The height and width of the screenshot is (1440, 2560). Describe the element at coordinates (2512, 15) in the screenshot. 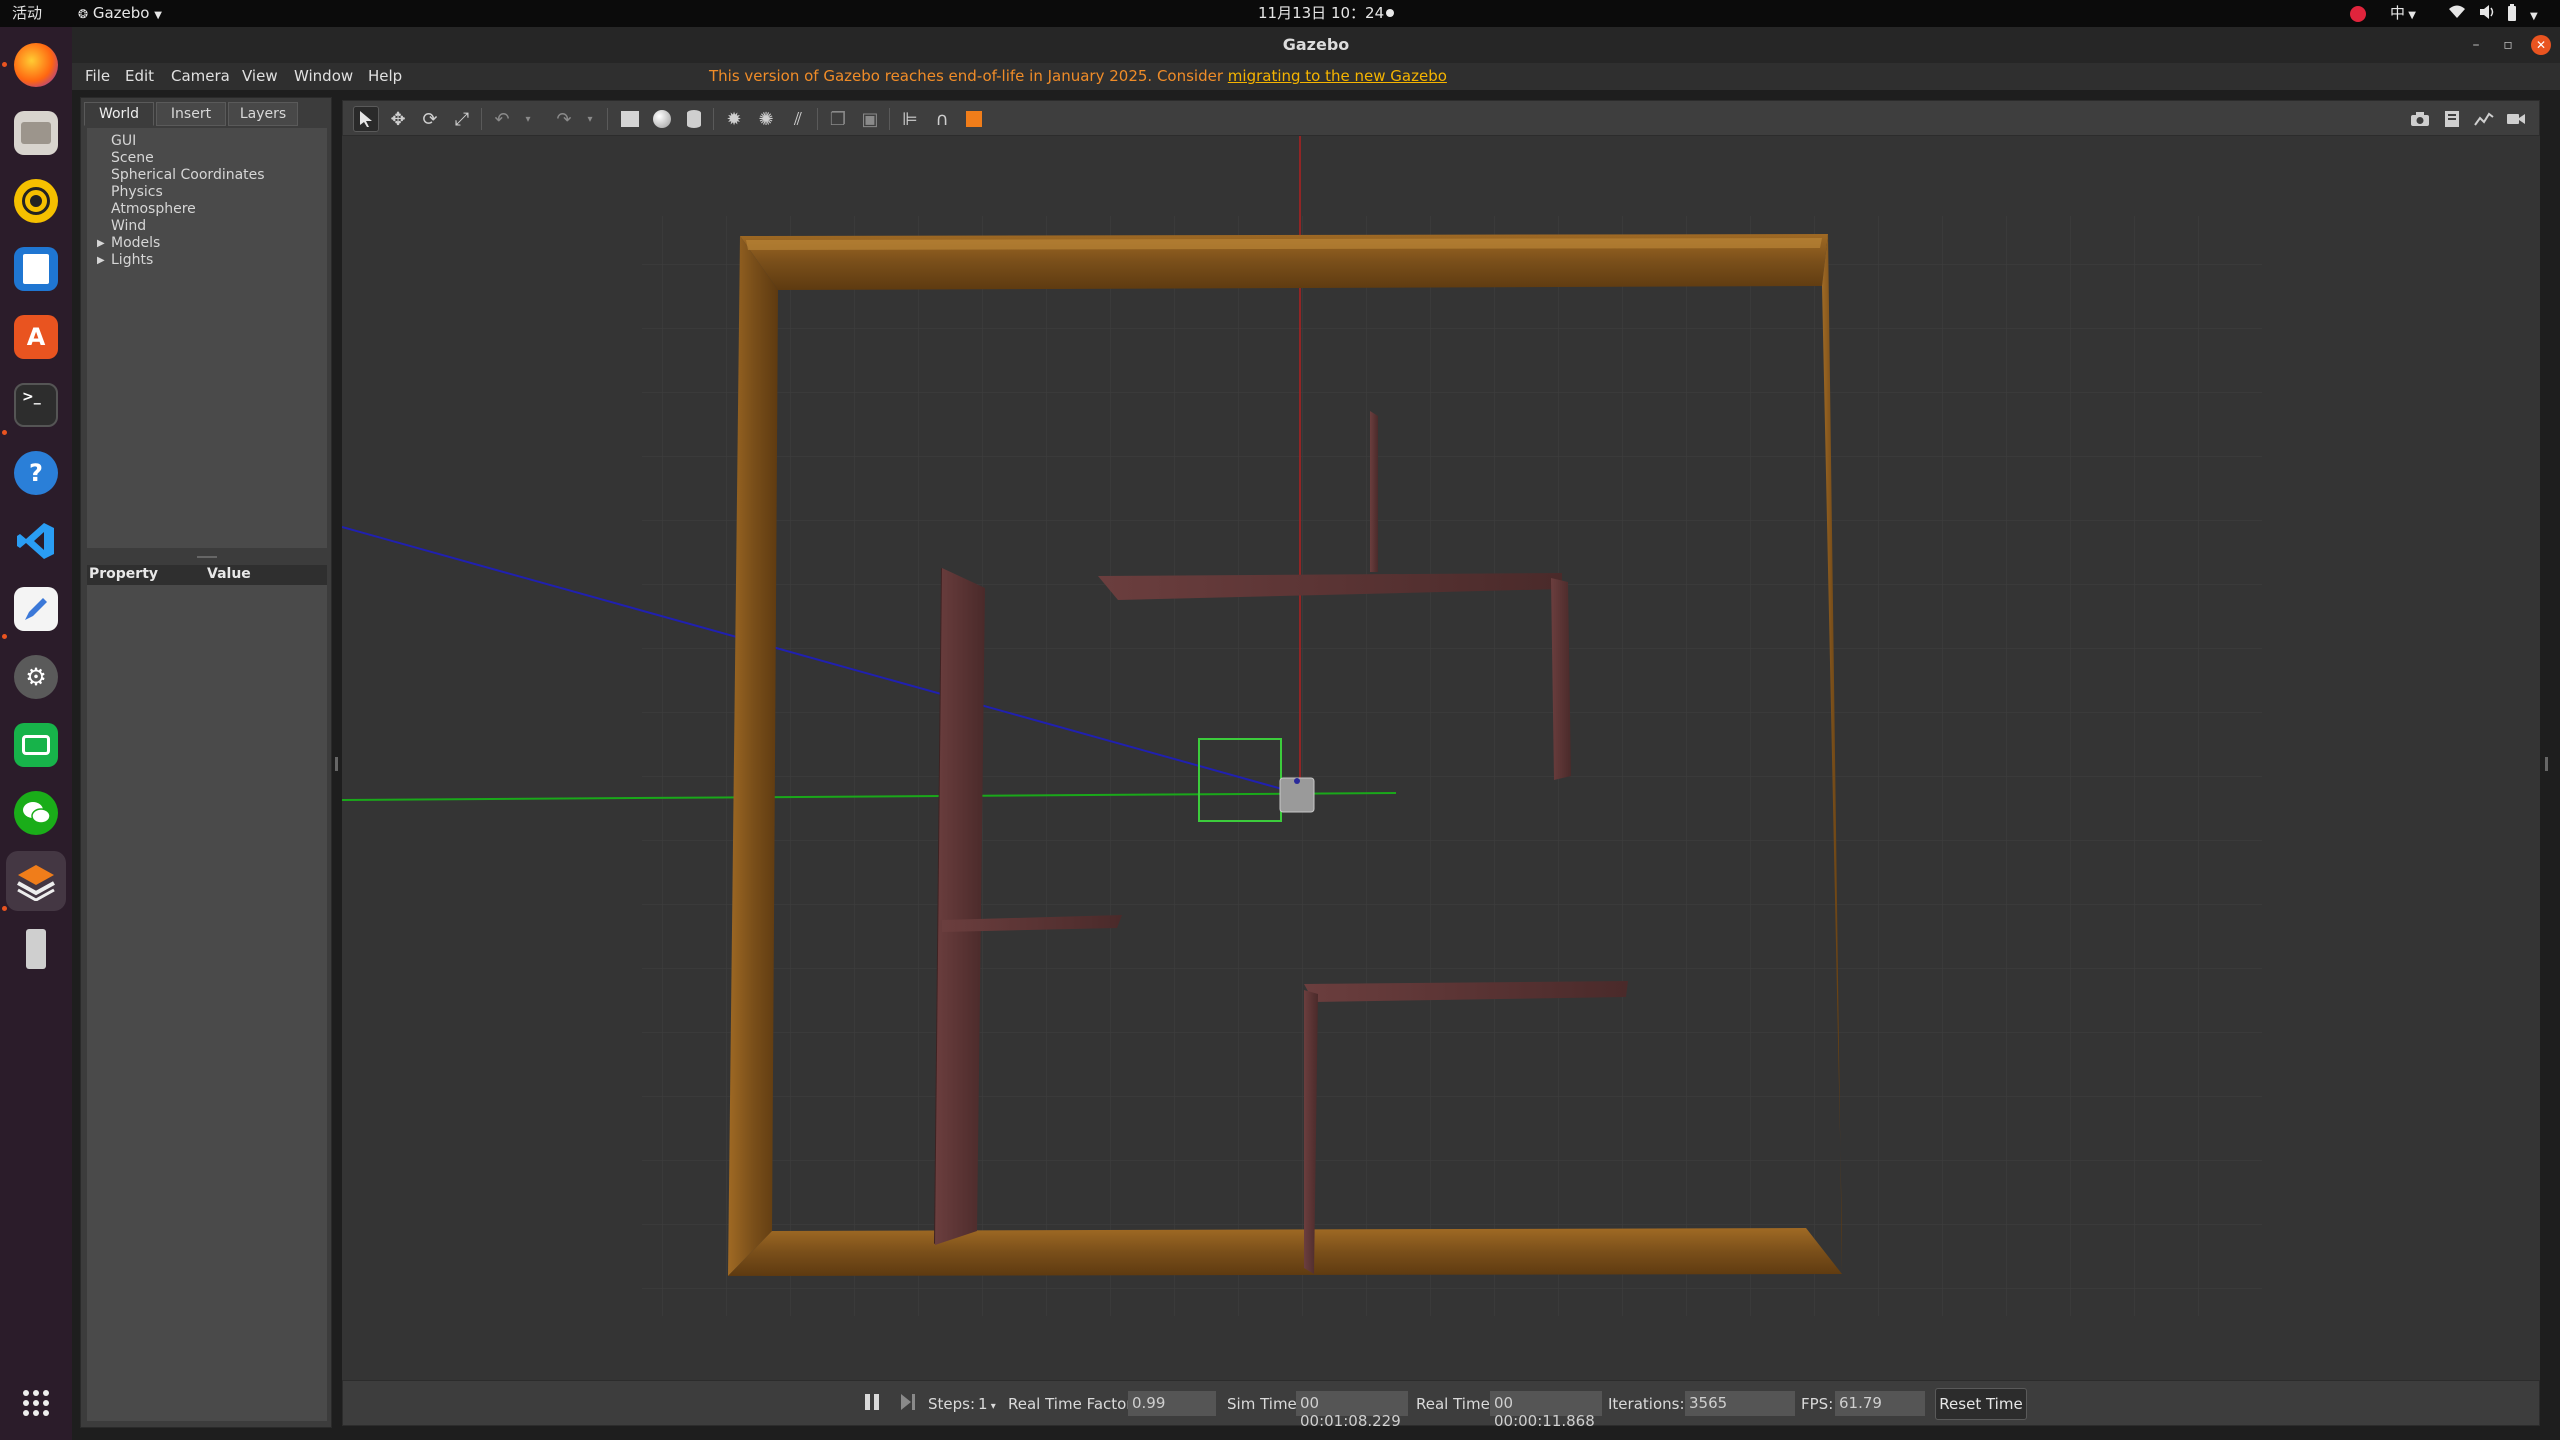

I see `battery-icon` at that location.